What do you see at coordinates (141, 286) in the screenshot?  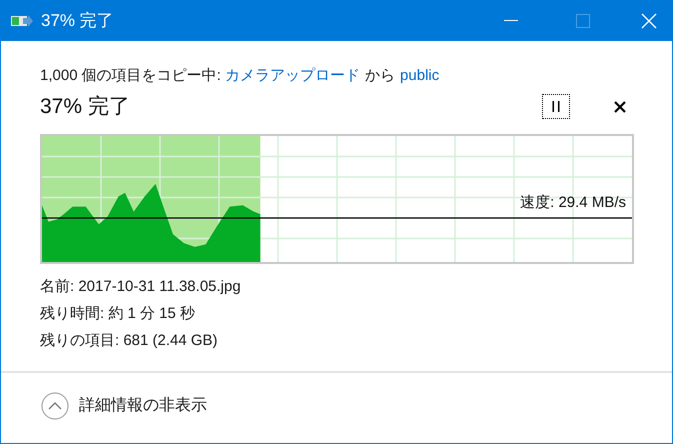 I see `detail-text: 名前: 2017-10-31 11.38.05.jpg` at bounding box center [141, 286].